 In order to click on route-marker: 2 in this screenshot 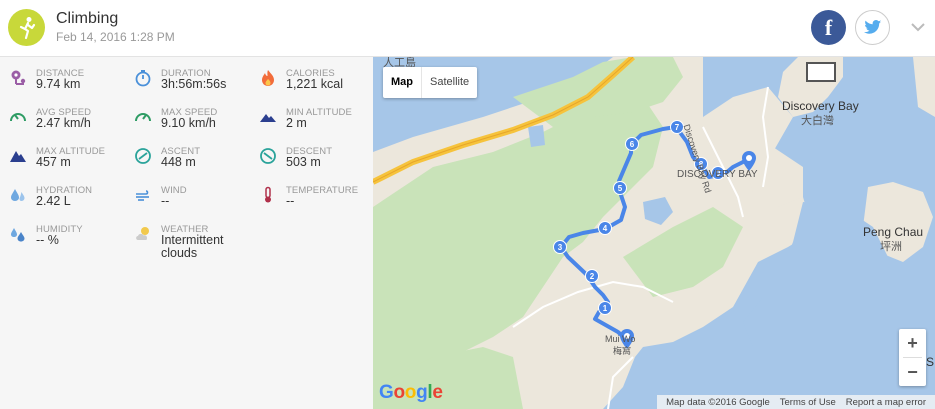, I will do `click(592, 276)`.